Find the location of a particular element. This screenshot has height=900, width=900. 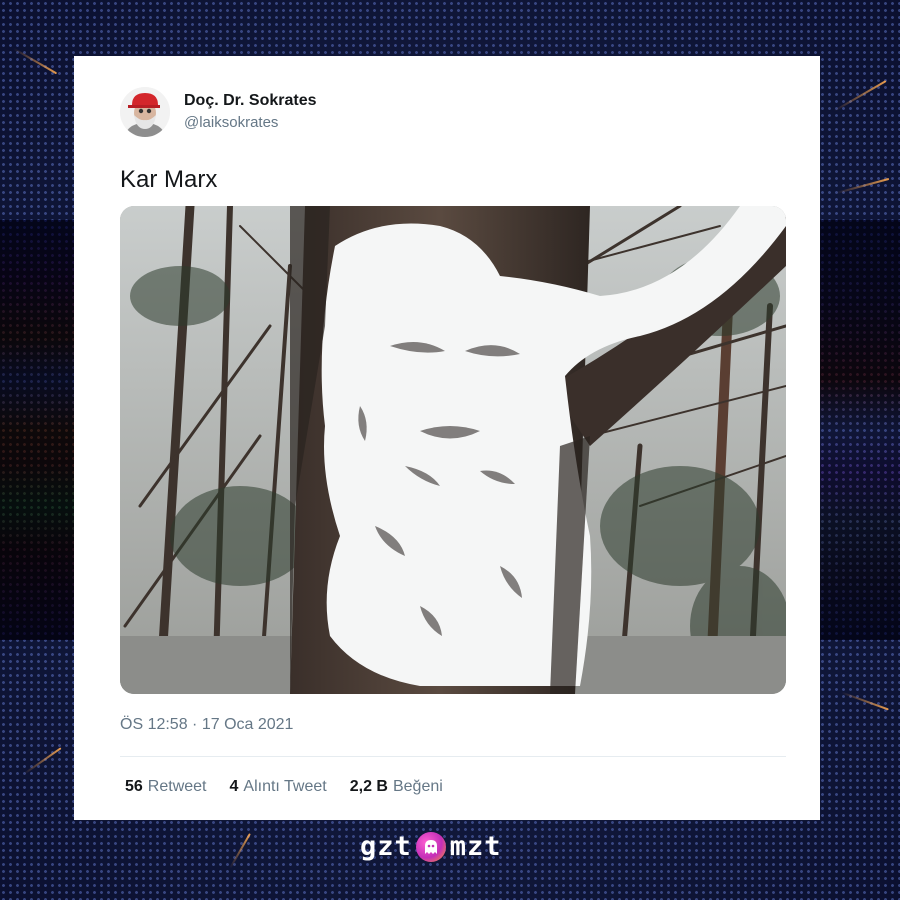

stat-count: 4 is located at coordinates (234, 786).